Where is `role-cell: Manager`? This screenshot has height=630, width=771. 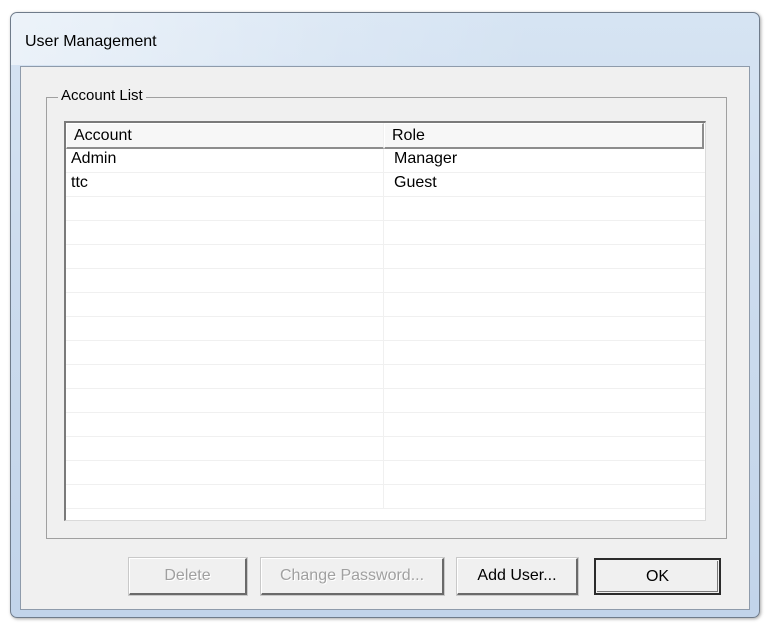 role-cell: Manager is located at coordinates (426, 158).